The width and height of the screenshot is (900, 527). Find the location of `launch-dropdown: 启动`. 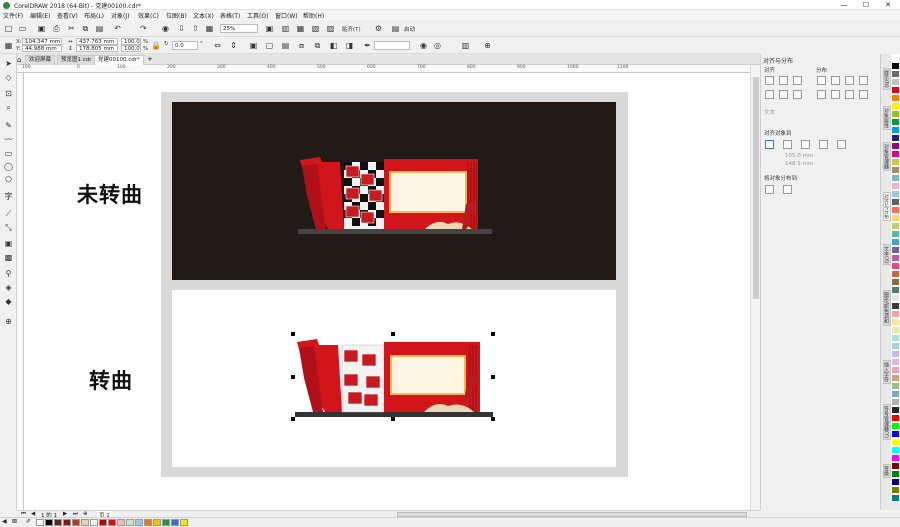

launch-dropdown: 启动 is located at coordinates (409, 29).